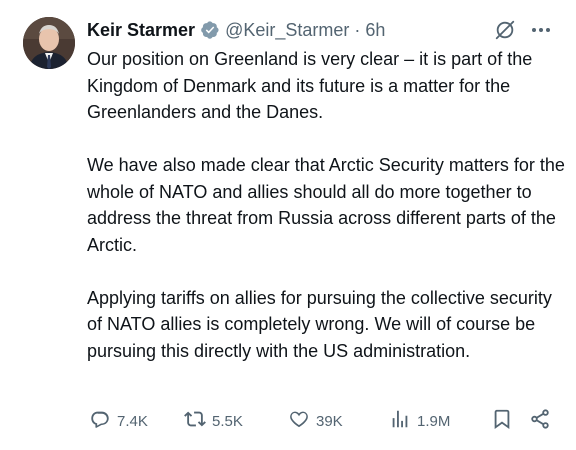 This screenshot has height=450, width=576. I want to click on retweet-button: 5.5K, so click(213, 421).